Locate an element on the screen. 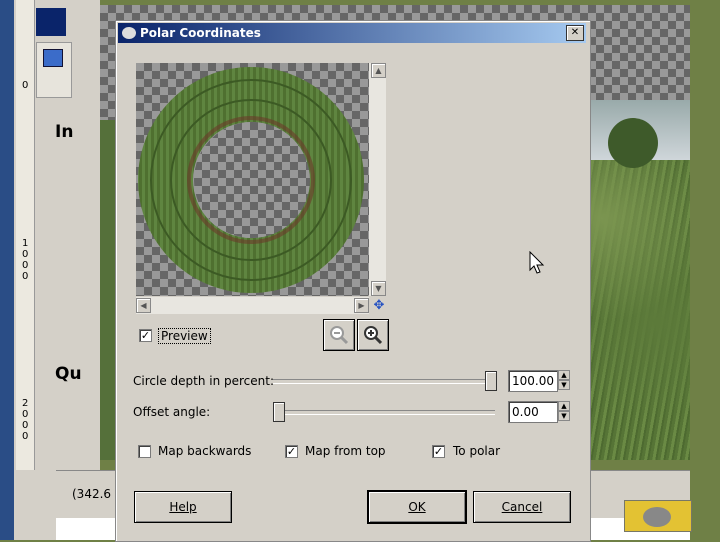 This screenshot has width=720, height=542. cancel-button: Cancel is located at coordinates (522, 507).